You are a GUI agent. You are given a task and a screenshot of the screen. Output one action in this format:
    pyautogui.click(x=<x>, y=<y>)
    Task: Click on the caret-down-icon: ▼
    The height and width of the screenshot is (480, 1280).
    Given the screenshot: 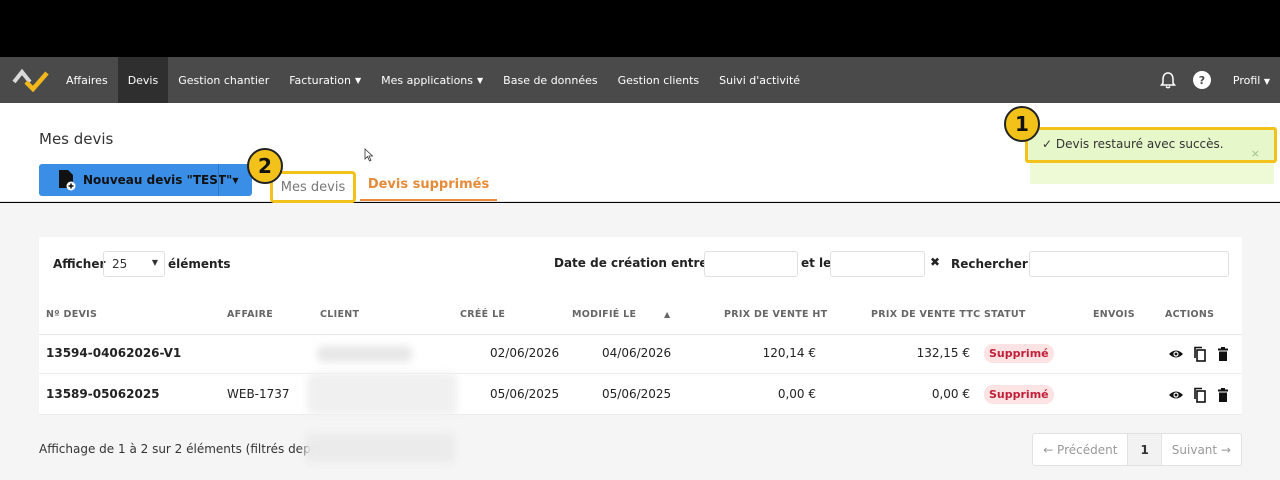 What is the action you would take?
    pyautogui.click(x=235, y=180)
    